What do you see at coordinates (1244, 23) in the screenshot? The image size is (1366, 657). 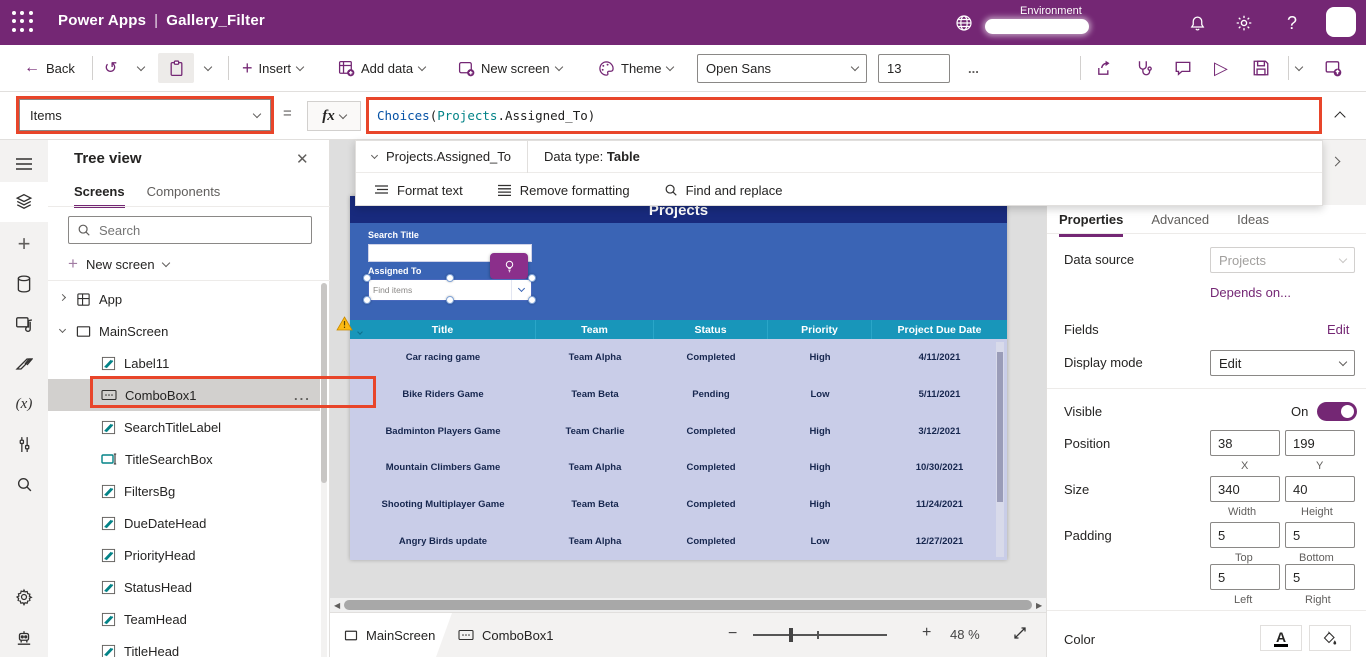 I see `settings-gear-icon` at bounding box center [1244, 23].